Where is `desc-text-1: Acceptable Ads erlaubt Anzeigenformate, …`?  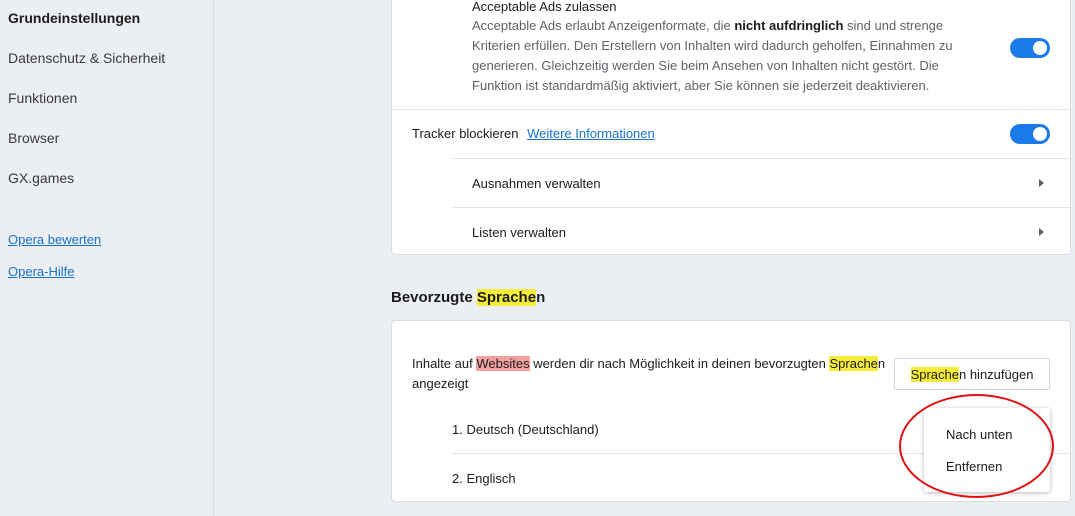 desc-text-1: Acceptable Ads erlaubt Anzeigenformate, … is located at coordinates (603, 25).